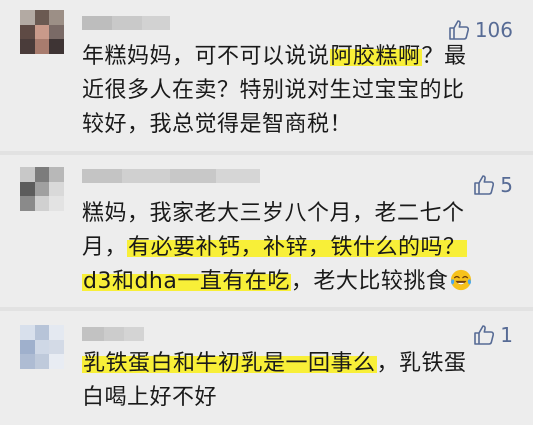  I want to click on text-segment: 月，, so click(105, 247).